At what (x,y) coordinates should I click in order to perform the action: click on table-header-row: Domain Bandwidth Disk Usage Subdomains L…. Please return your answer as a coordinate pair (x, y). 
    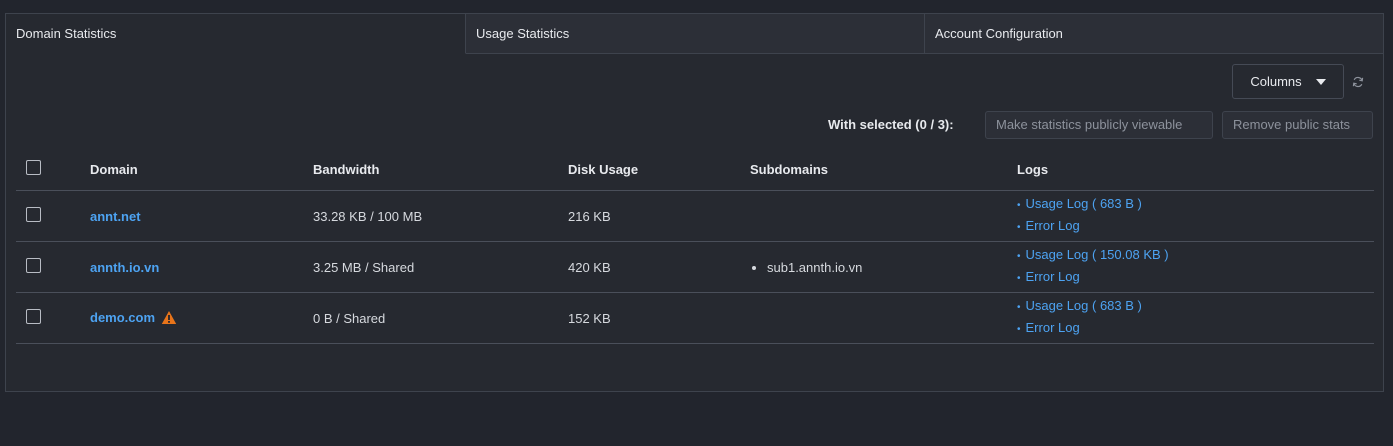
    Looking at the image, I should click on (695, 169).